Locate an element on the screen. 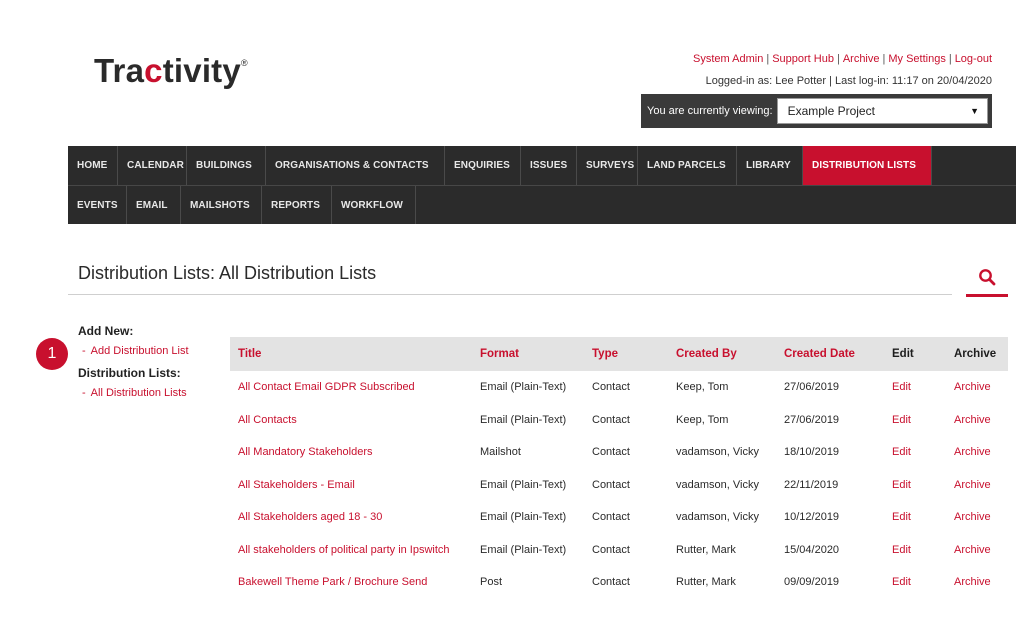  nav-row-2: EVENTS EMAIL MAILSHOTS REPORTS WORKFLOW is located at coordinates (542, 204).